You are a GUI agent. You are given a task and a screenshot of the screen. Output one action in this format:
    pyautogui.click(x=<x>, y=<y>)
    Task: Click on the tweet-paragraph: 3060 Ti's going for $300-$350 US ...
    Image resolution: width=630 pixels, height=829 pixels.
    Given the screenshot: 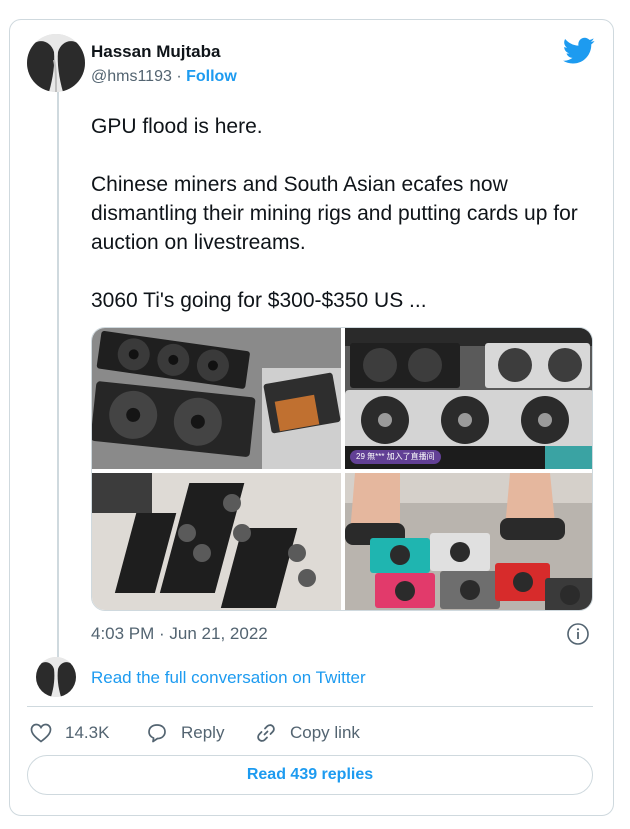 What is the action you would take?
    pyautogui.click(x=259, y=300)
    